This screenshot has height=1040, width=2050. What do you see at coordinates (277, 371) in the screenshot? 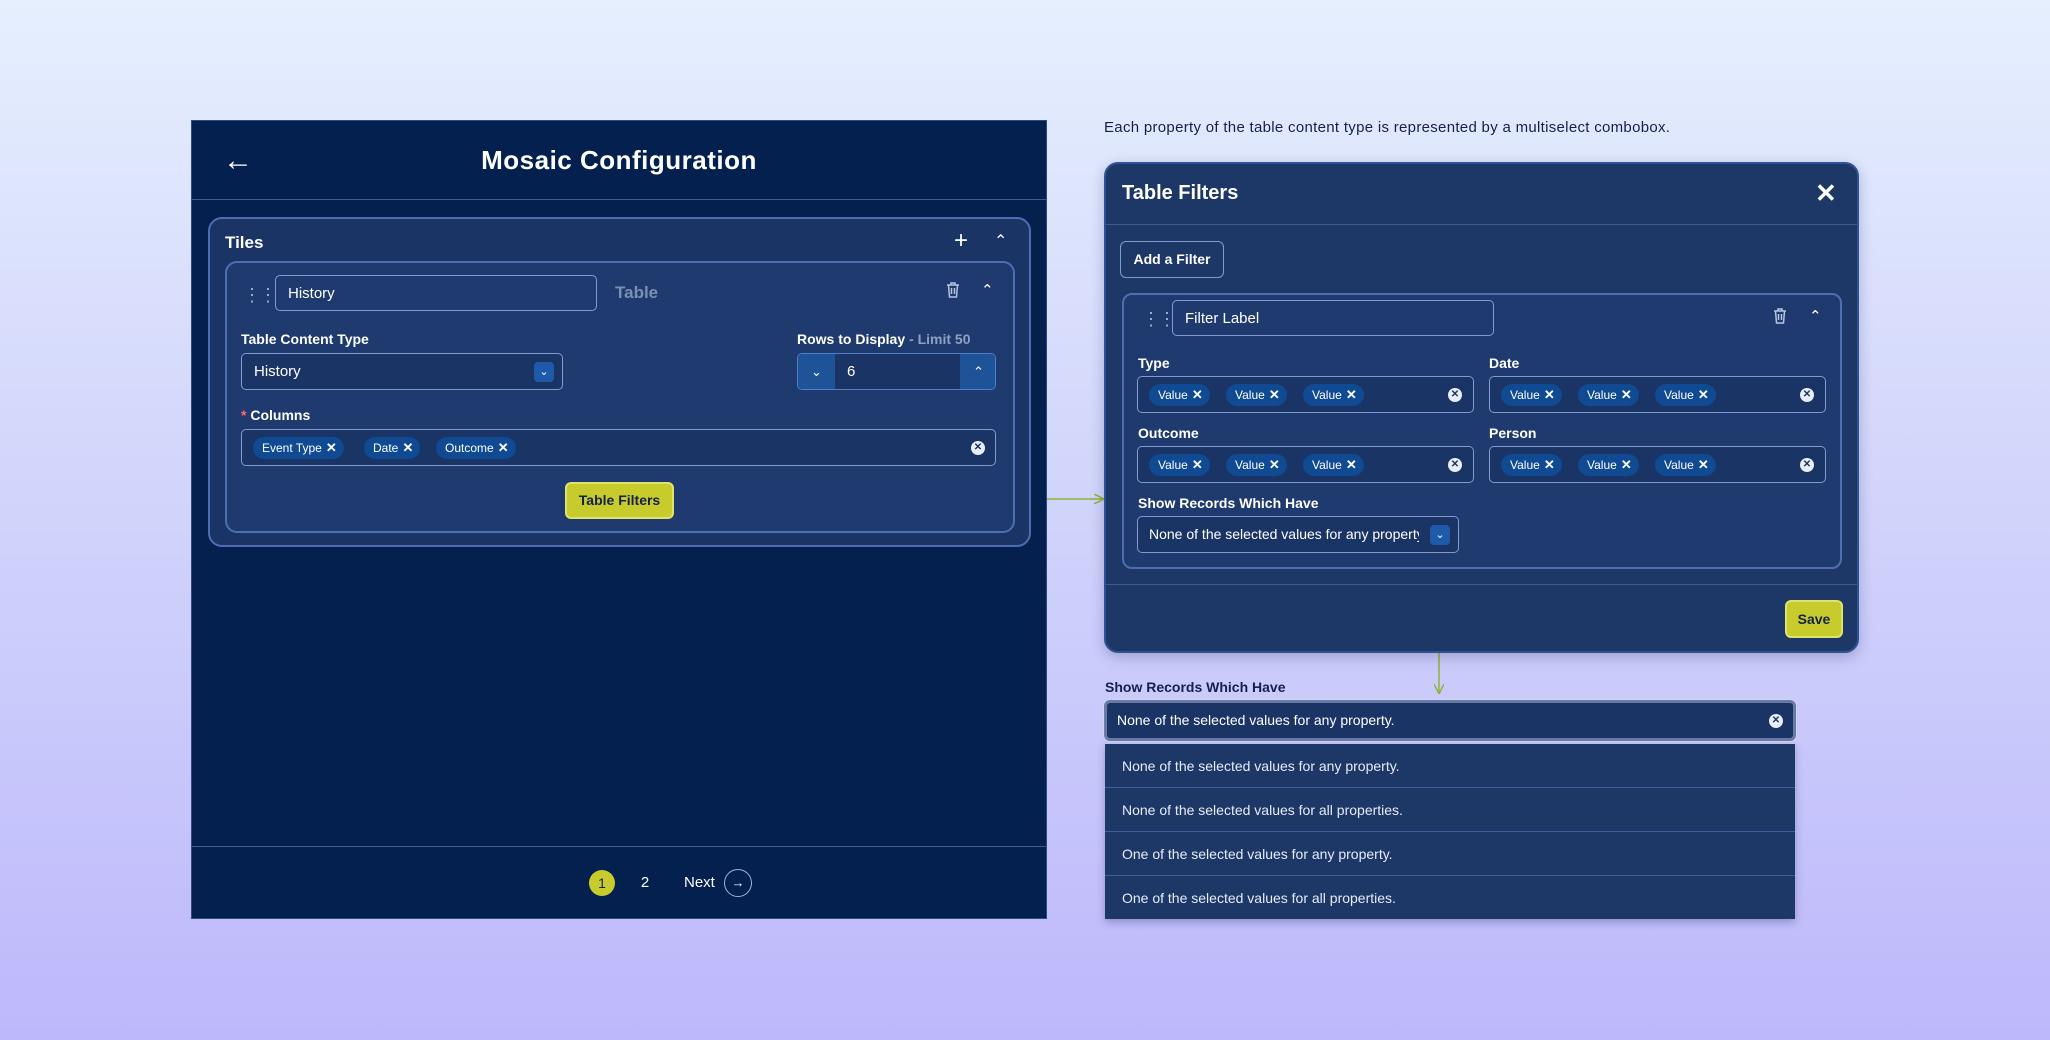
I see `select-value: History` at bounding box center [277, 371].